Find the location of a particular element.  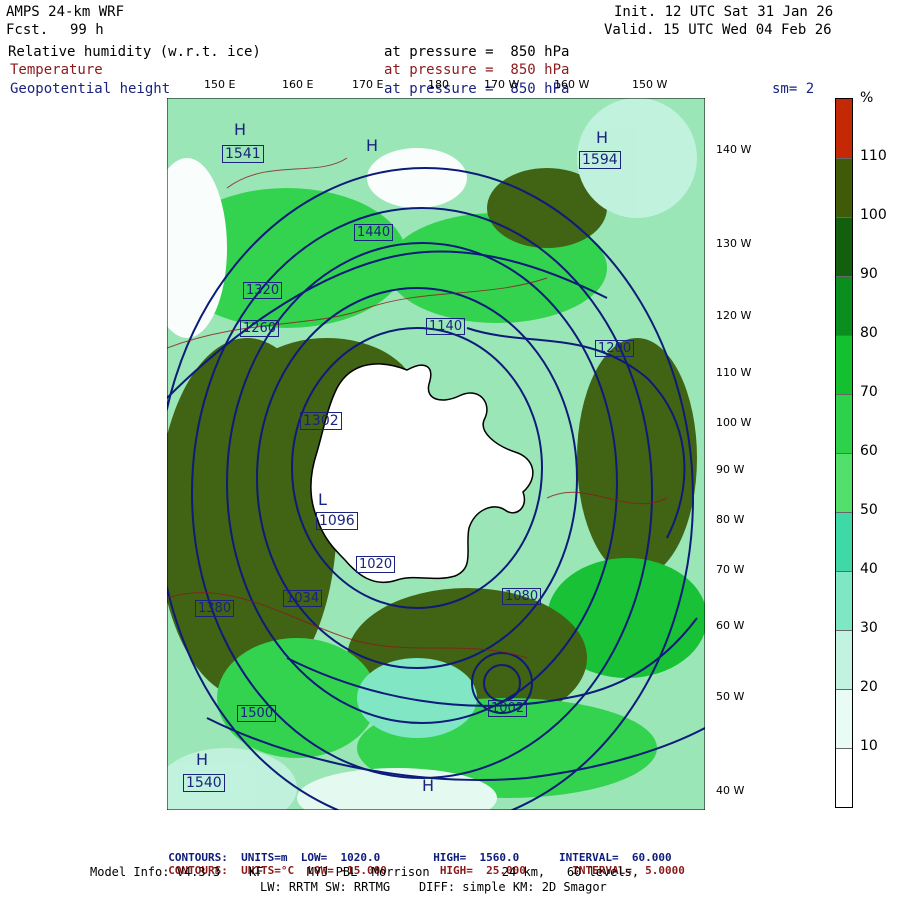

colorbar-level-label: 30 is located at coordinates (869, 628).